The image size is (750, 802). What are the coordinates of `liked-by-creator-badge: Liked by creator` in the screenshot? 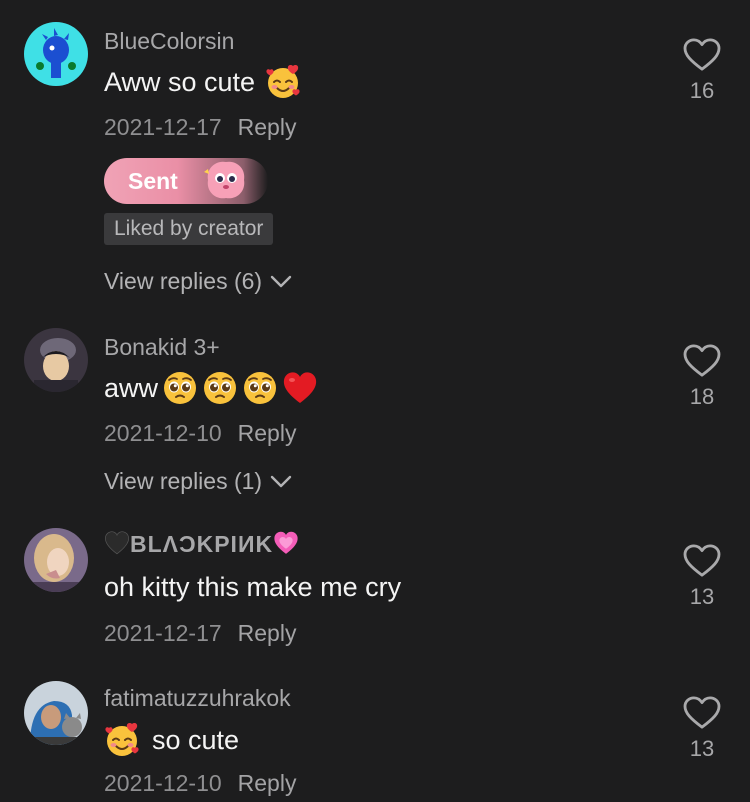 It's located at (189, 229).